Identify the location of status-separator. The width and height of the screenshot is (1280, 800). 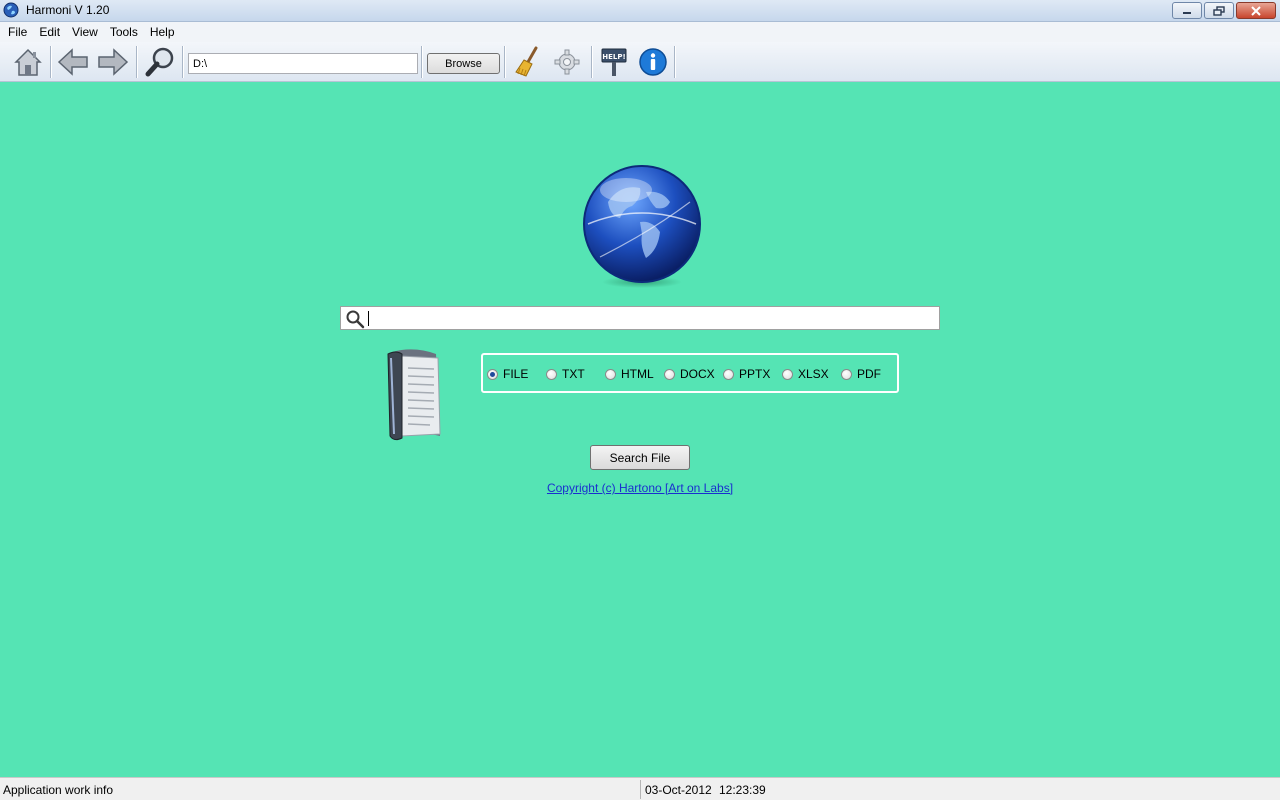
(640, 789).